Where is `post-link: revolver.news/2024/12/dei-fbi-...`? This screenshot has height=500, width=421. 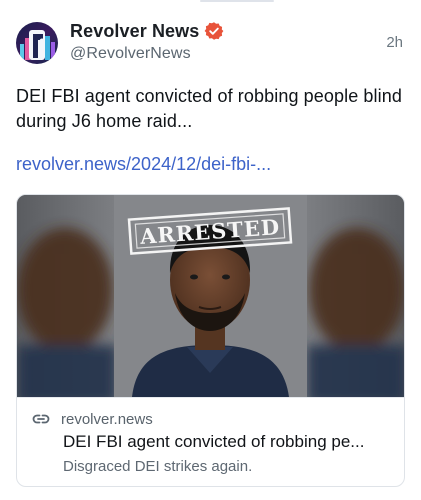
post-link: revolver.news/2024/12/dei-fbi-... is located at coordinates (213, 164).